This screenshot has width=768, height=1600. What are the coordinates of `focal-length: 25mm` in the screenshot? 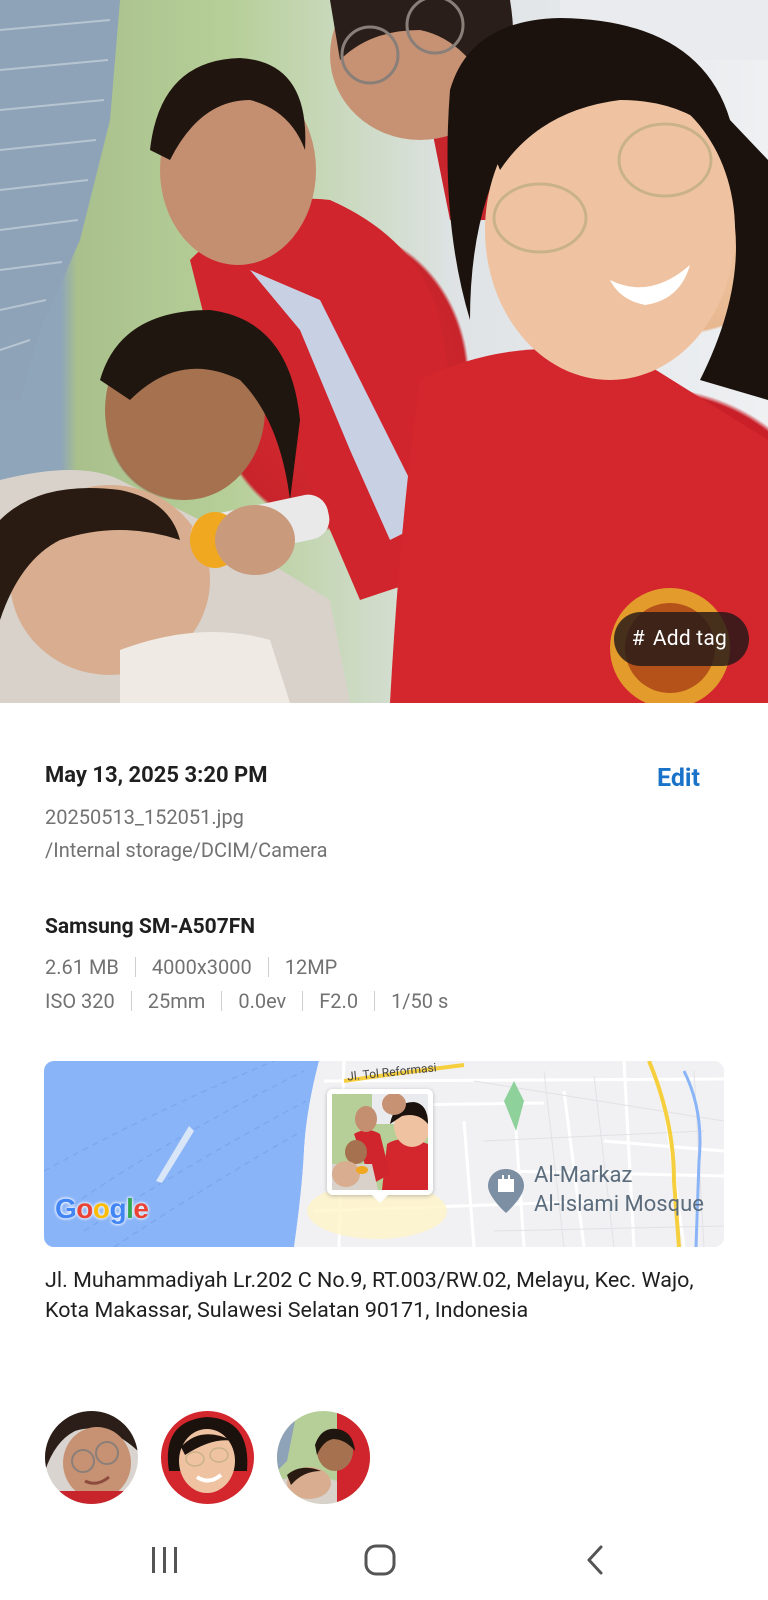 It's located at (176, 1001).